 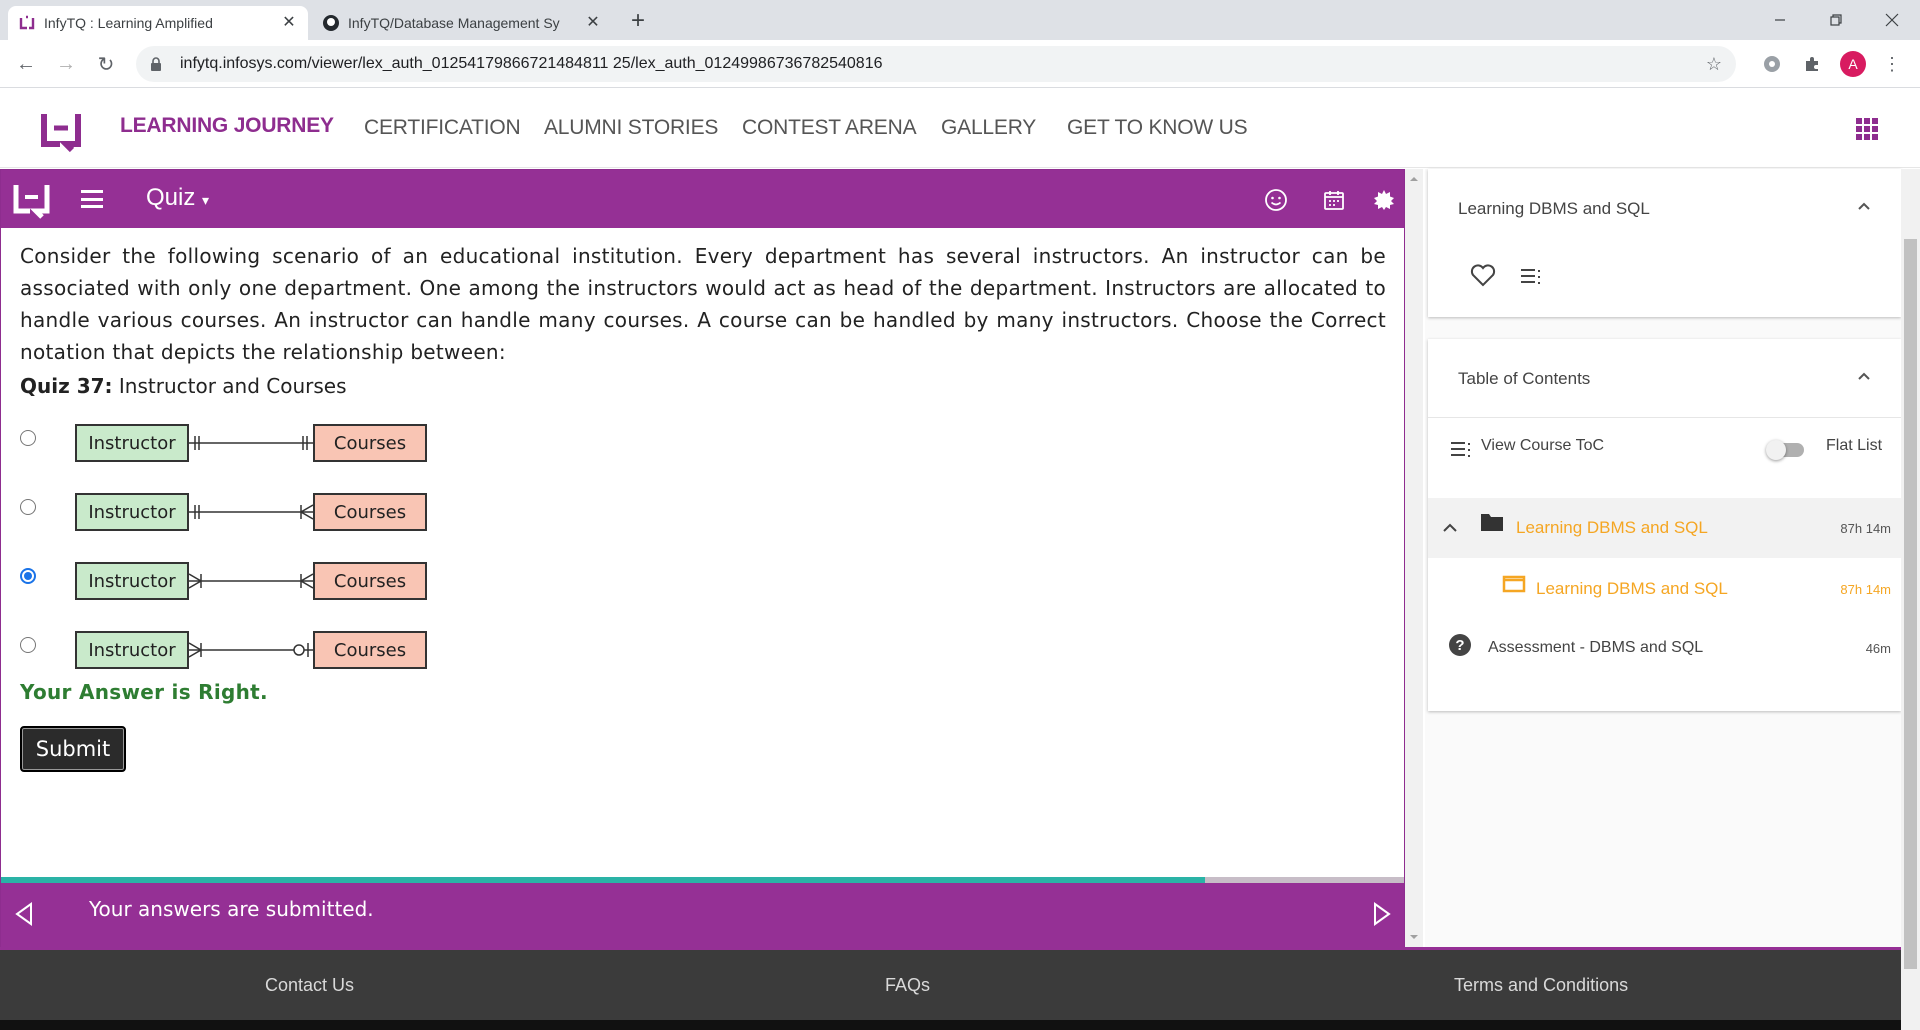 I want to click on quiz-number: Quiz 37:, so click(x=66, y=386).